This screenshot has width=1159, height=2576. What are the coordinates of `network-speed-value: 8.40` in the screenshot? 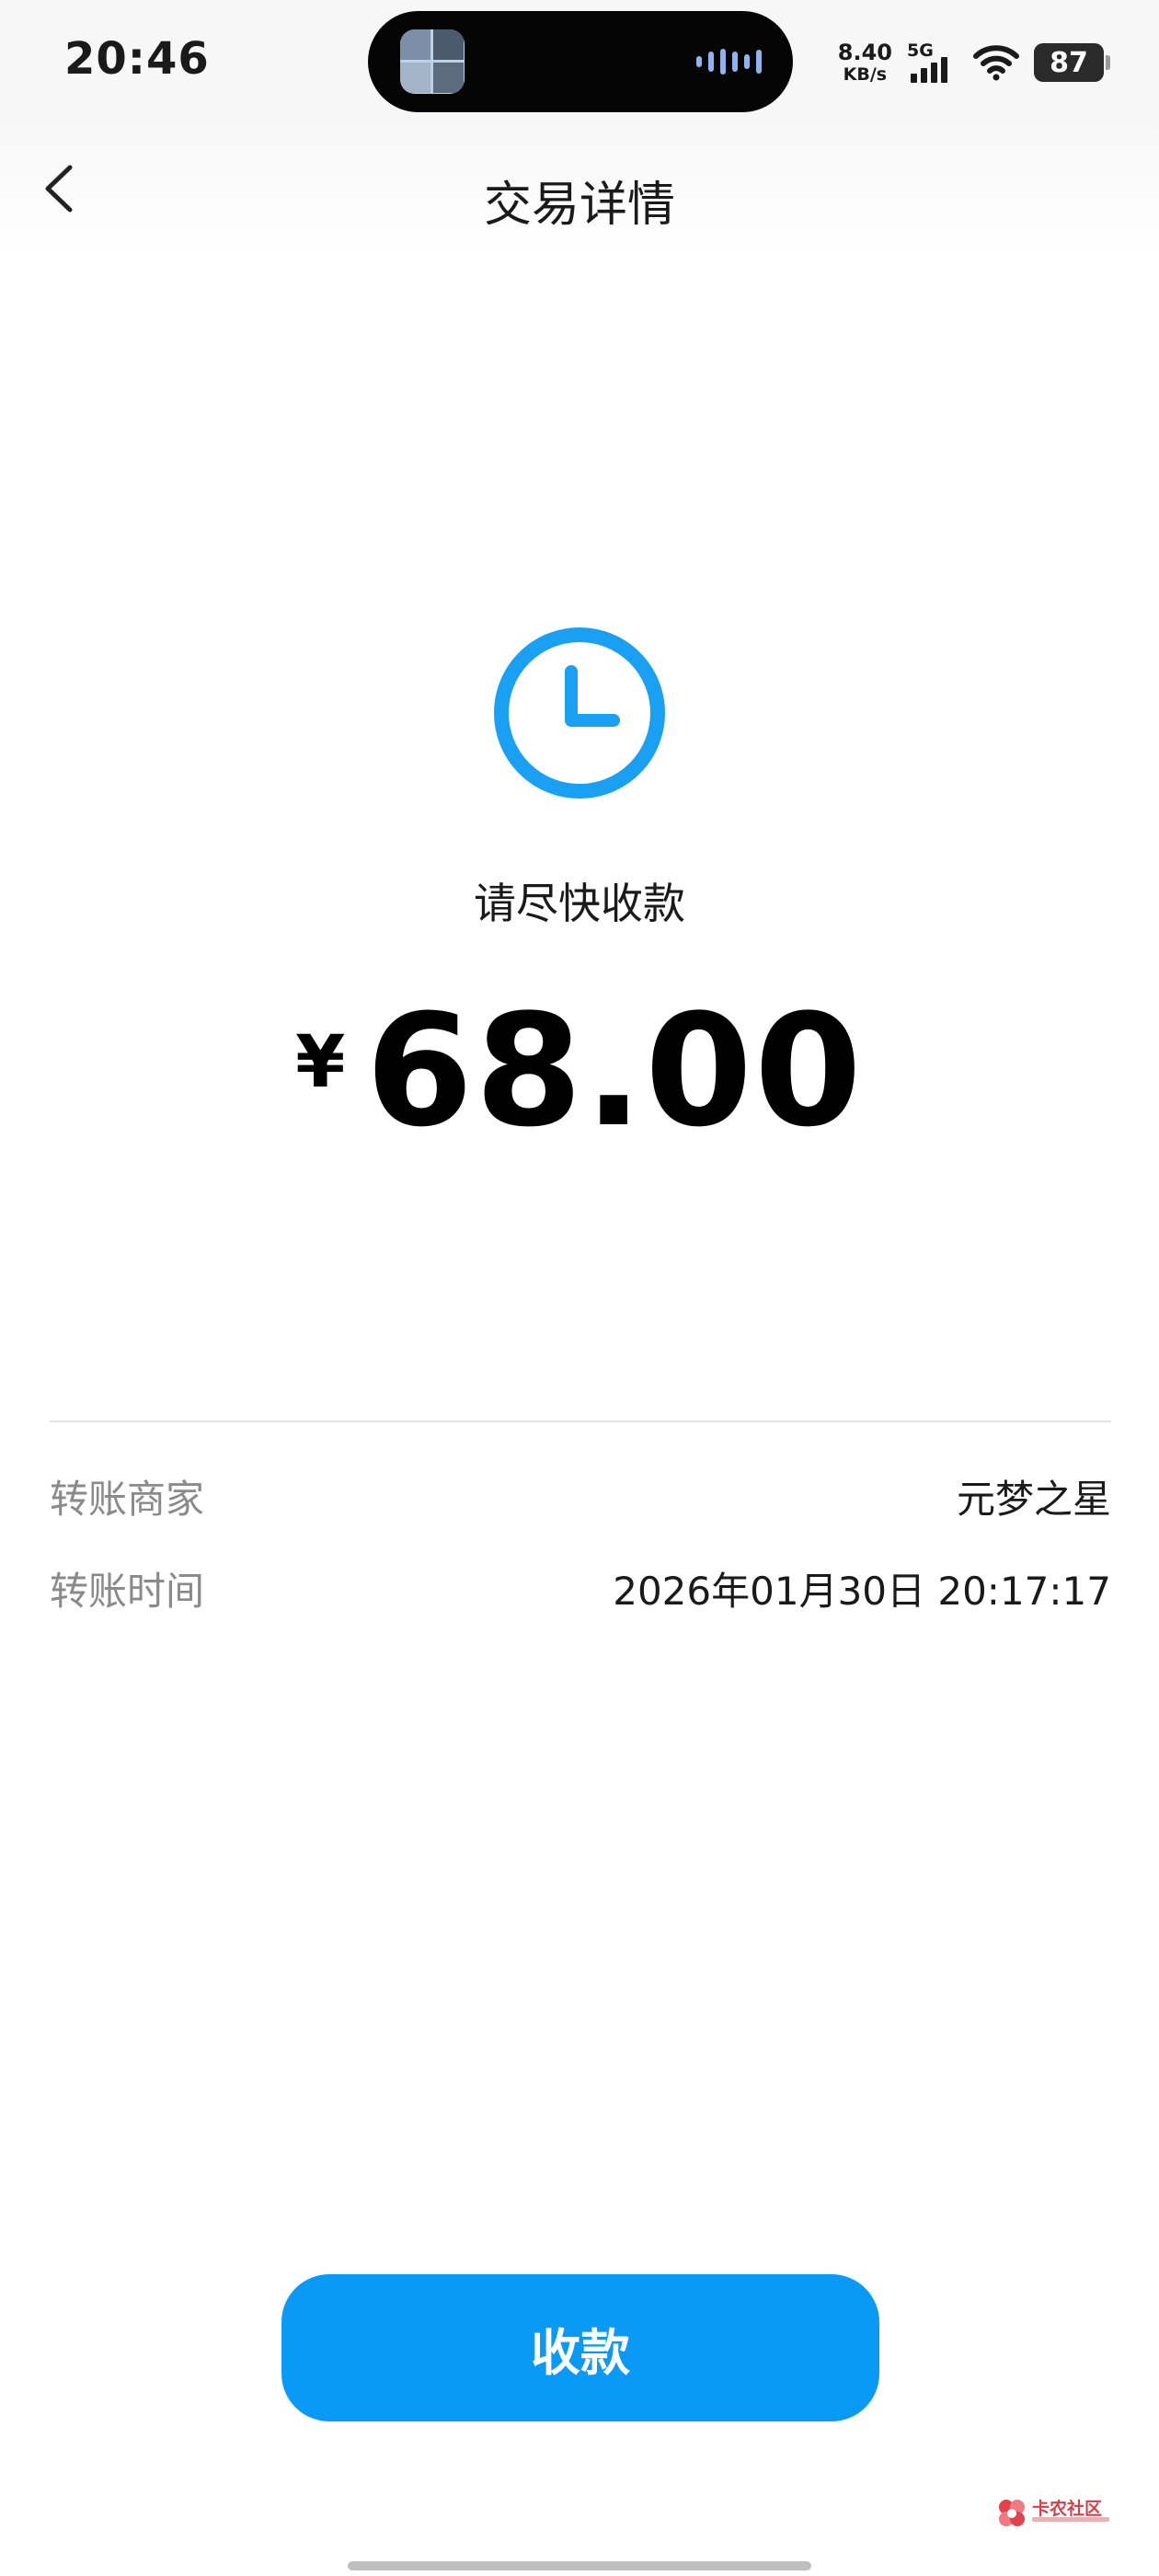 It's located at (864, 52).